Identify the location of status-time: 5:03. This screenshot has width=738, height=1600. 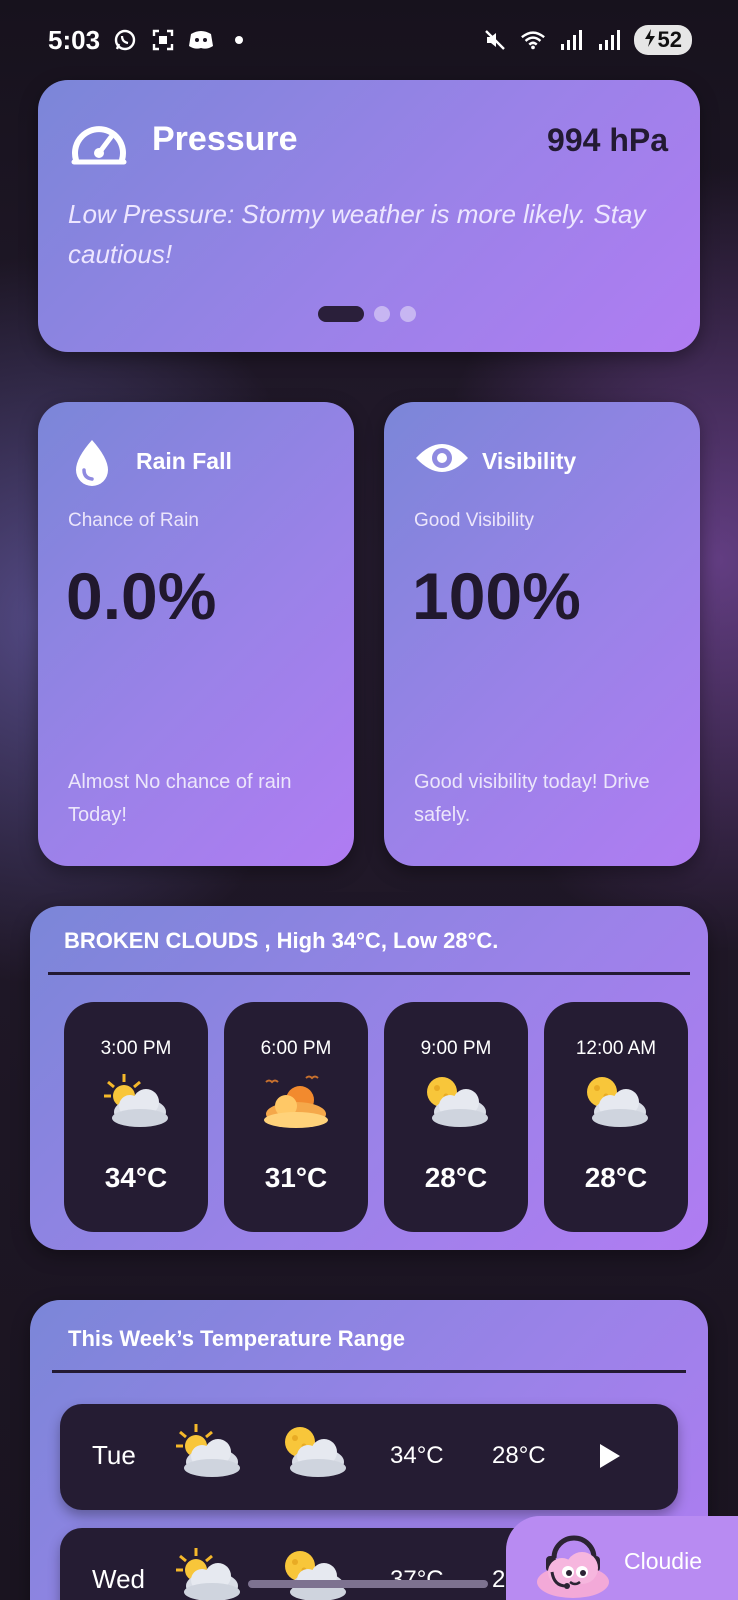
(74, 39).